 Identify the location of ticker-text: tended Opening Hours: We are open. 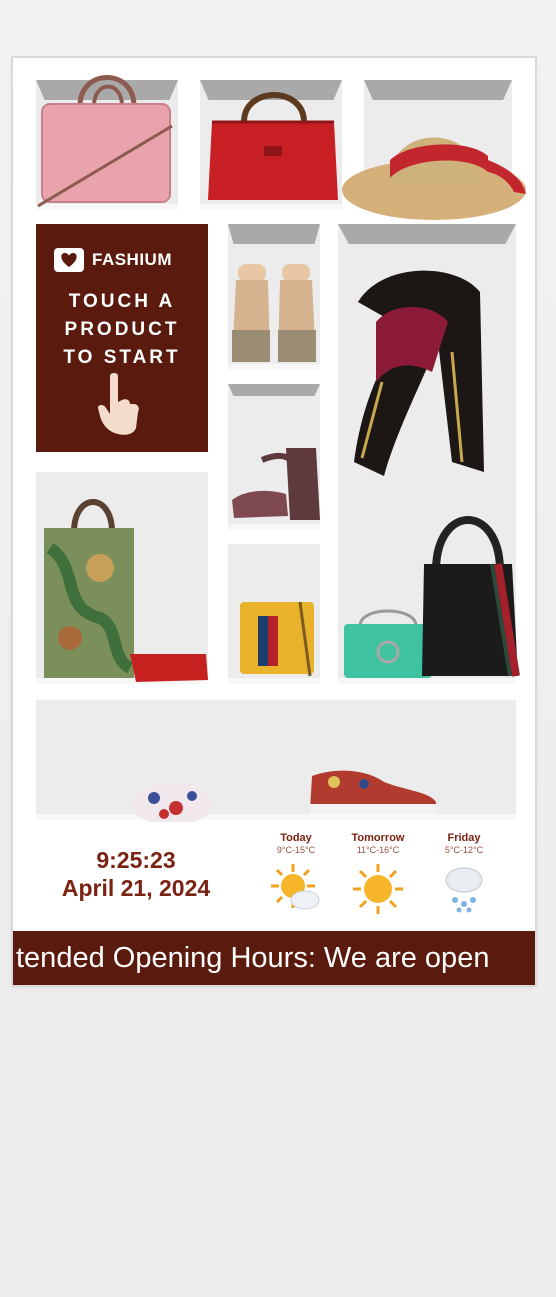
(253, 958).